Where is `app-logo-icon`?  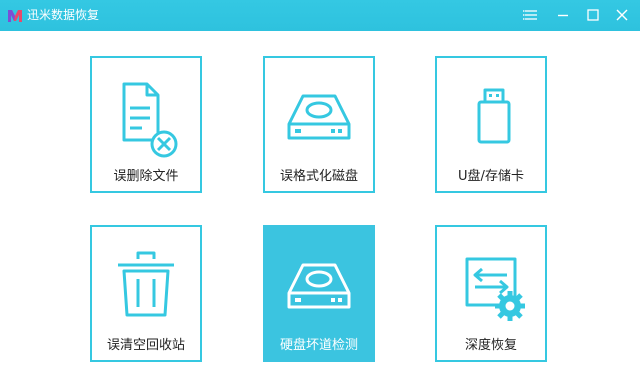
app-logo-icon is located at coordinates (15, 16).